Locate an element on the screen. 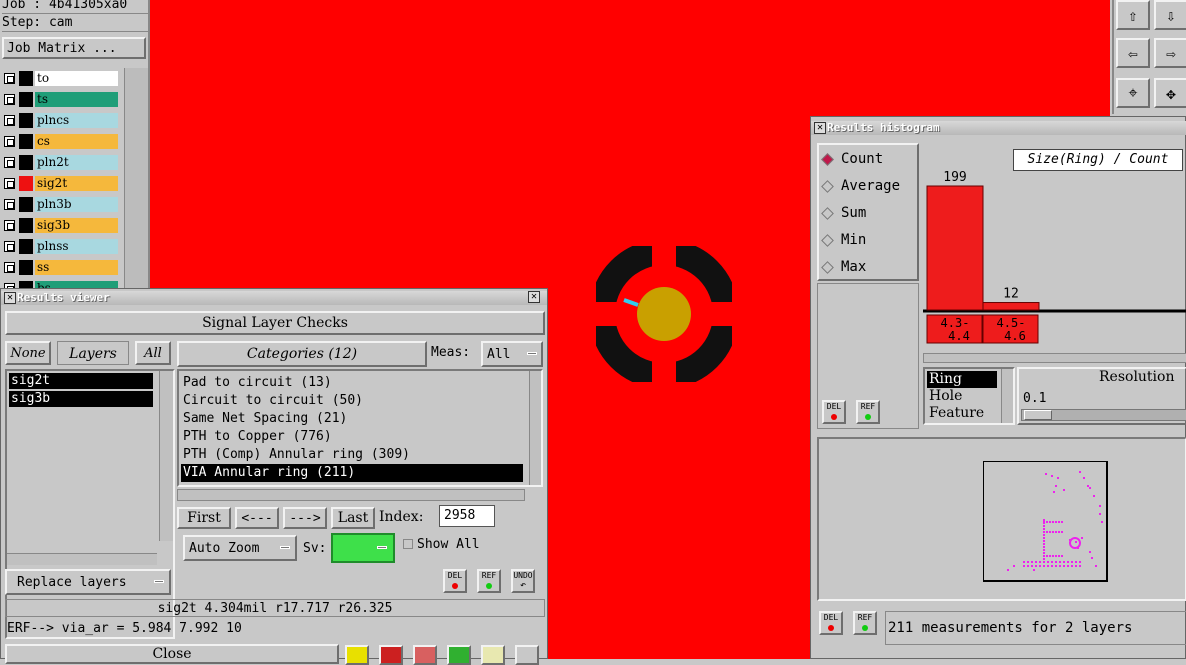 This screenshot has height=665, width=1186. histogram-bars: 199 4.3-4.4 12 4.5-4.6 is located at coordinates (1054, 250).